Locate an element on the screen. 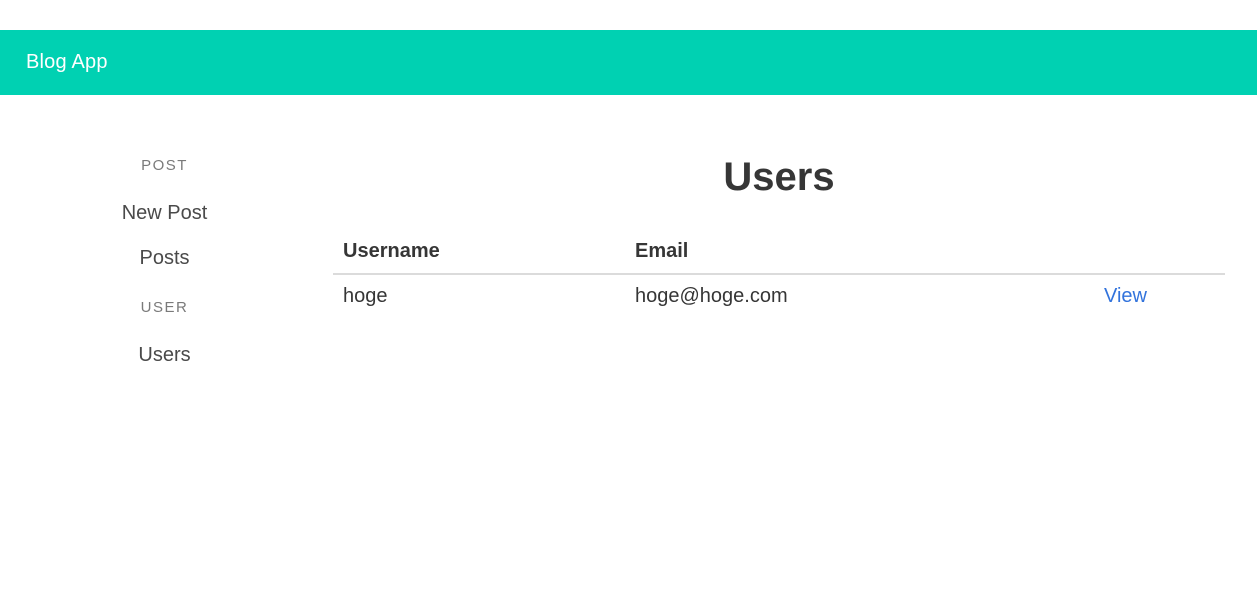 This screenshot has width=1257, height=601. menu-label-post: POST is located at coordinates (164, 165).